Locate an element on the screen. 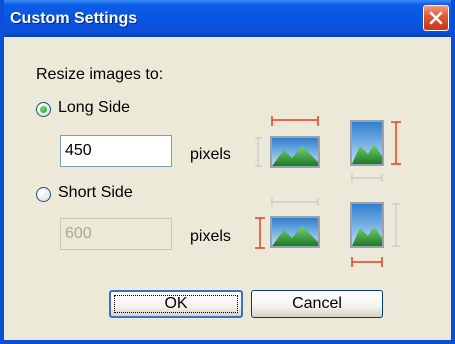  short-side-unit-label: pixels is located at coordinates (210, 236).